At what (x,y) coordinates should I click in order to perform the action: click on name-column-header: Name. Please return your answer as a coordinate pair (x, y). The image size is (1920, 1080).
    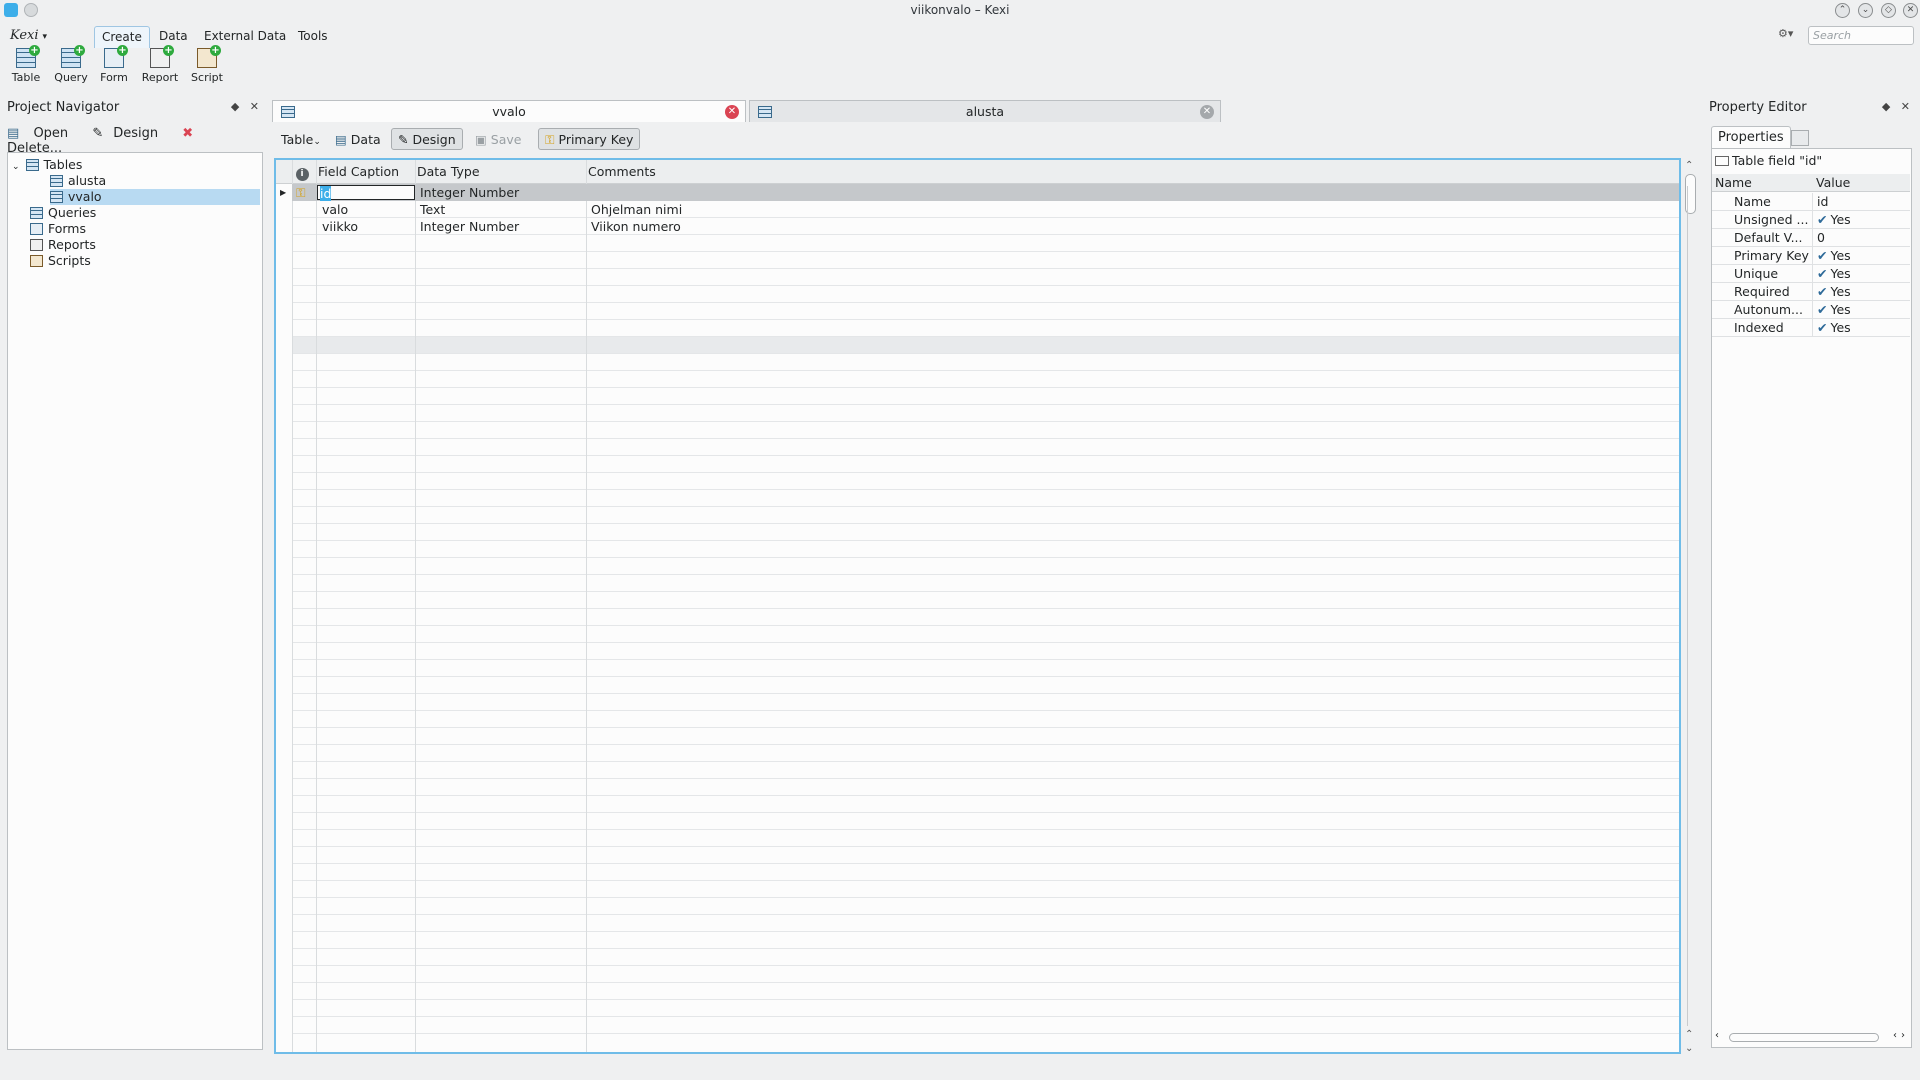
    Looking at the image, I should click on (1733, 183).